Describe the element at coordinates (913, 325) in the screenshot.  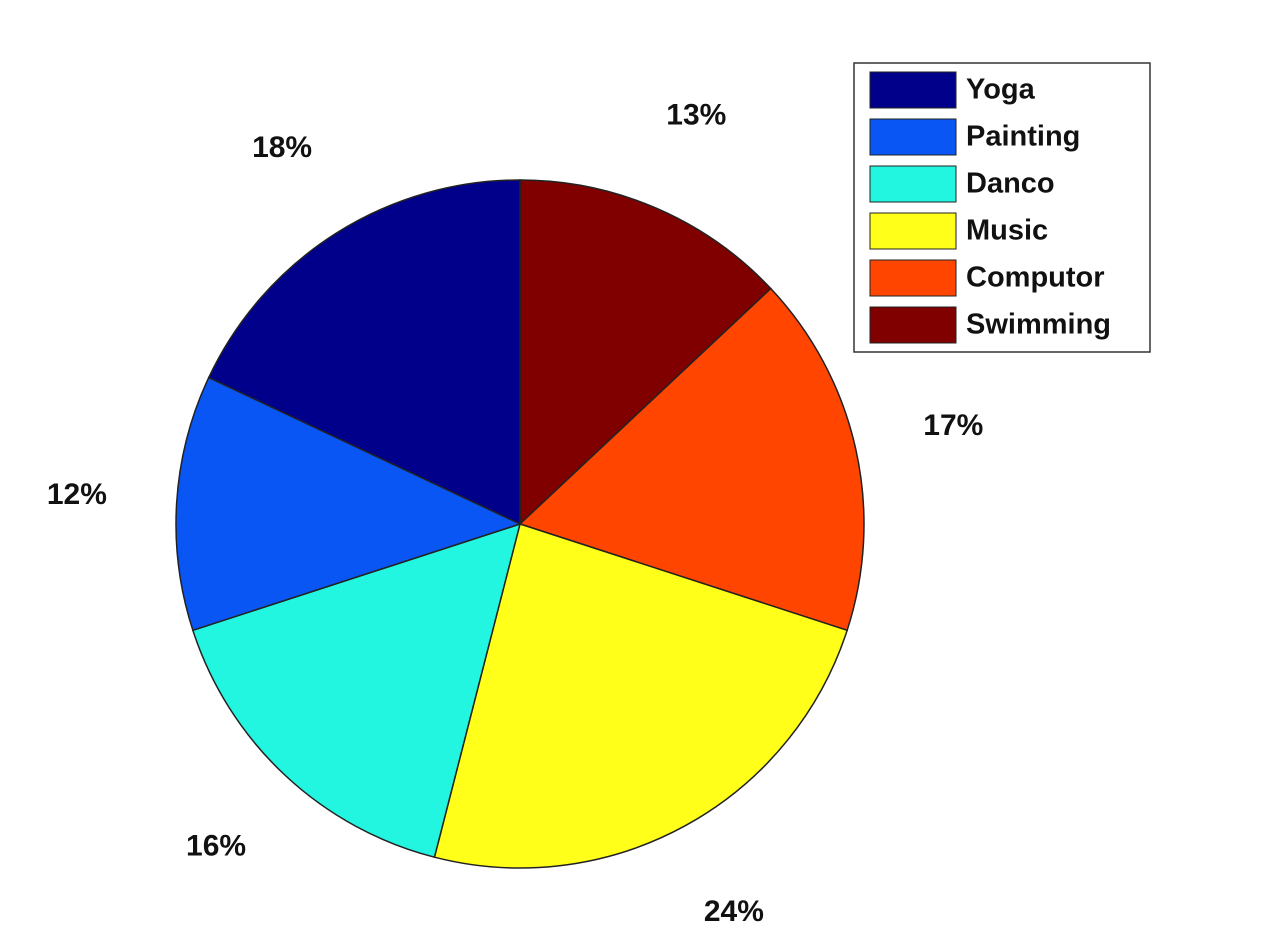
I see `legend-swatch-swimming` at that location.